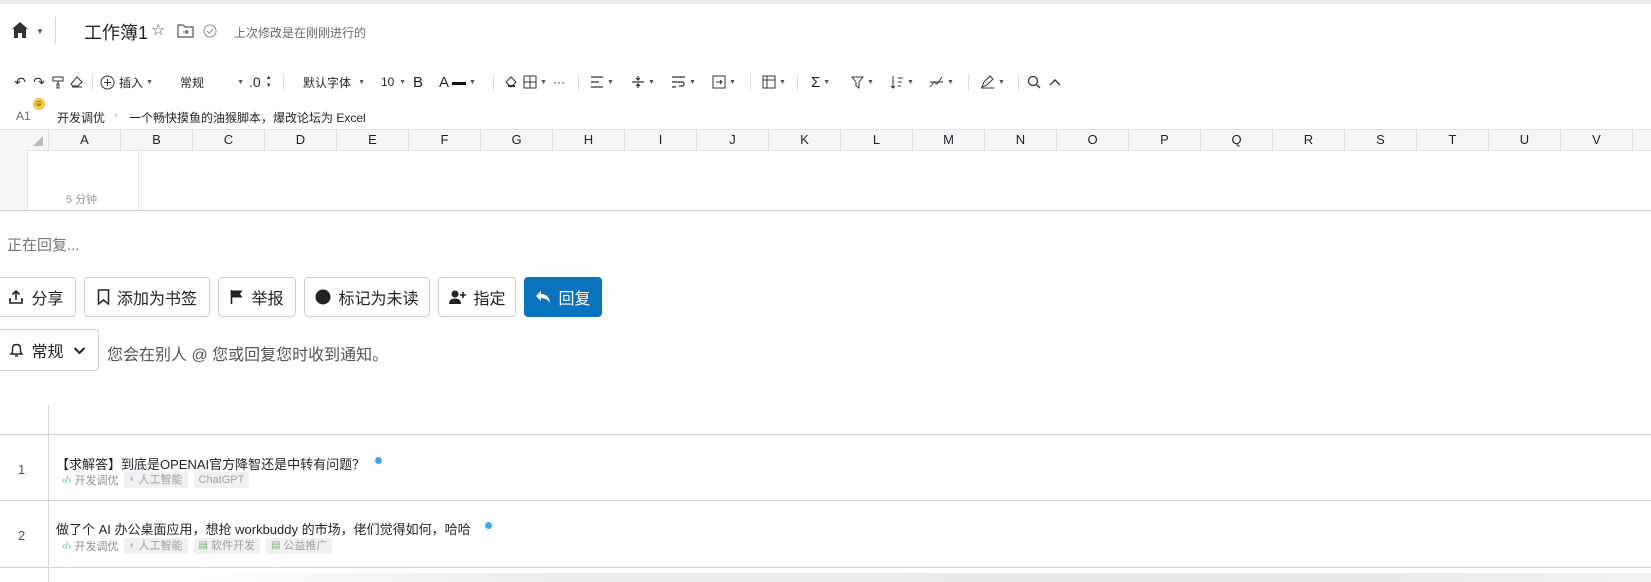 The height and width of the screenshot is (582, 1651). Describe the element at coordinates (212, 82) in the screenshot. I see `number-format-select: 常规 ▼` at that location.